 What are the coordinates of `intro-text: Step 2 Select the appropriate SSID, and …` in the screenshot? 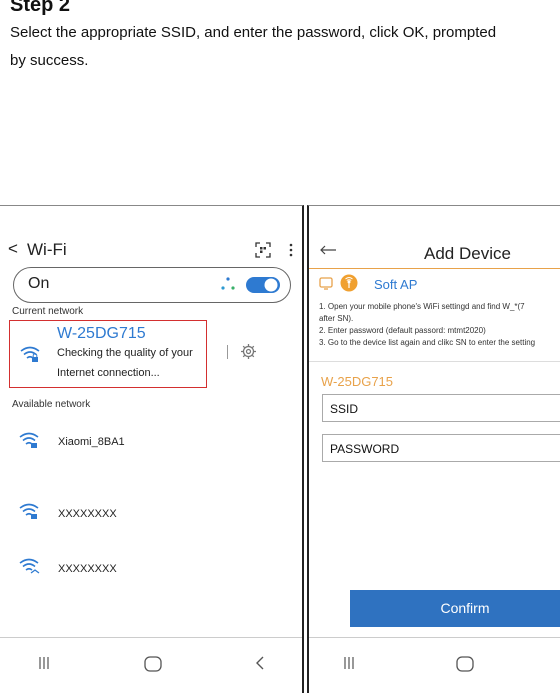 It's located at (285, 37).